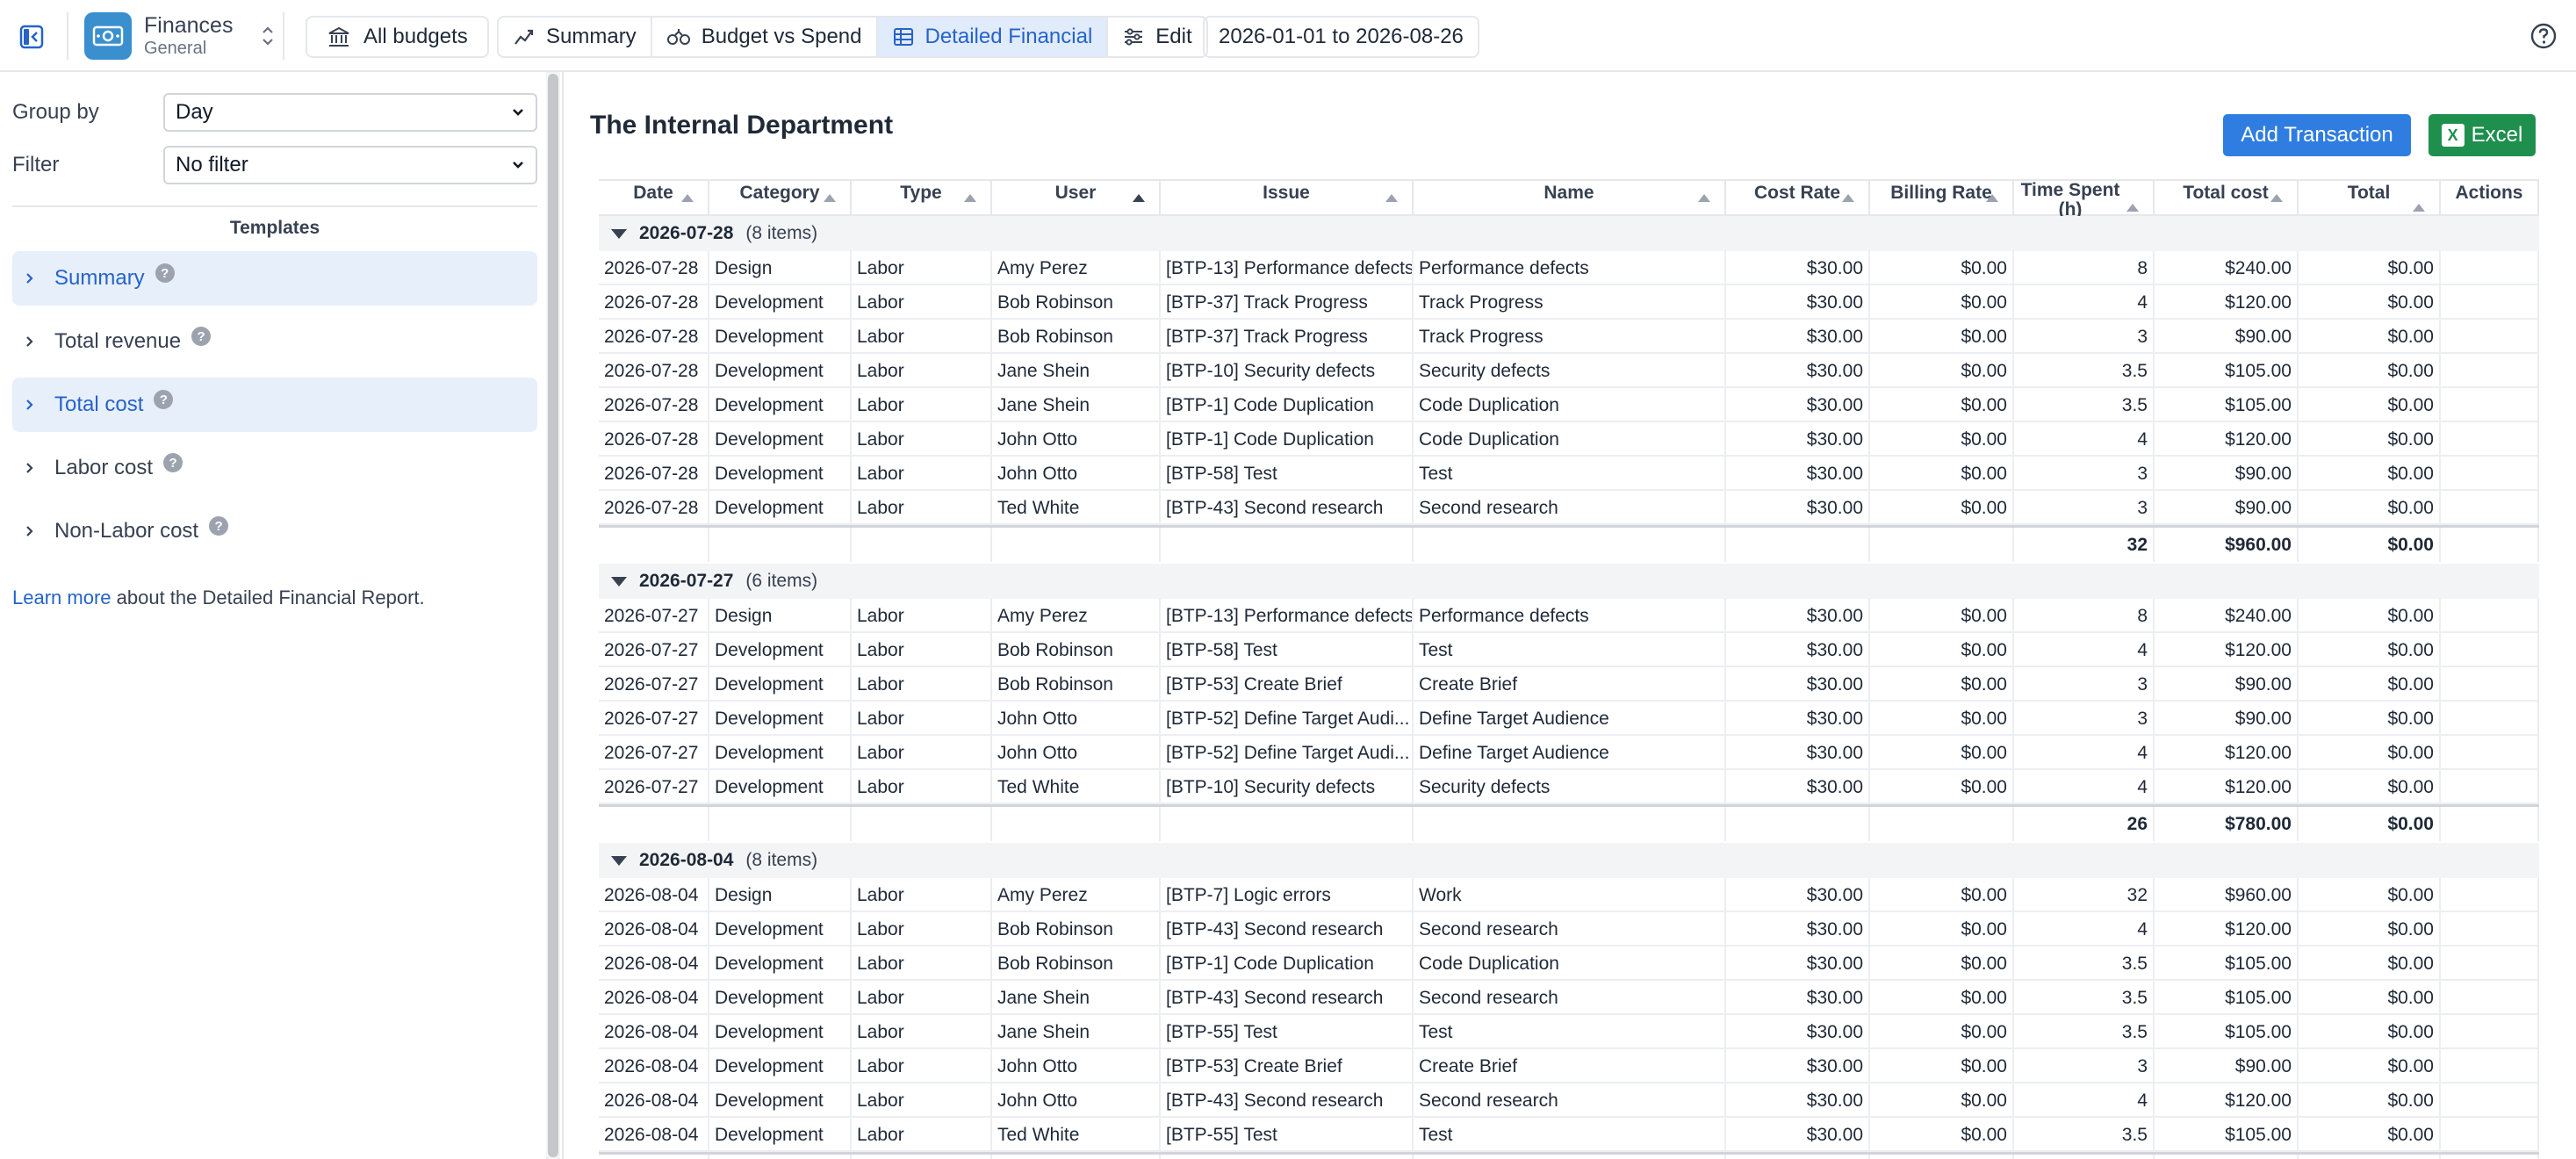 The height and width of the screenshot is (1159, 2576). What do you see at coordinates (2490, 199) in the screenshot?
I see `column-header-actions: Actions` at bounding box center [2490, 199].